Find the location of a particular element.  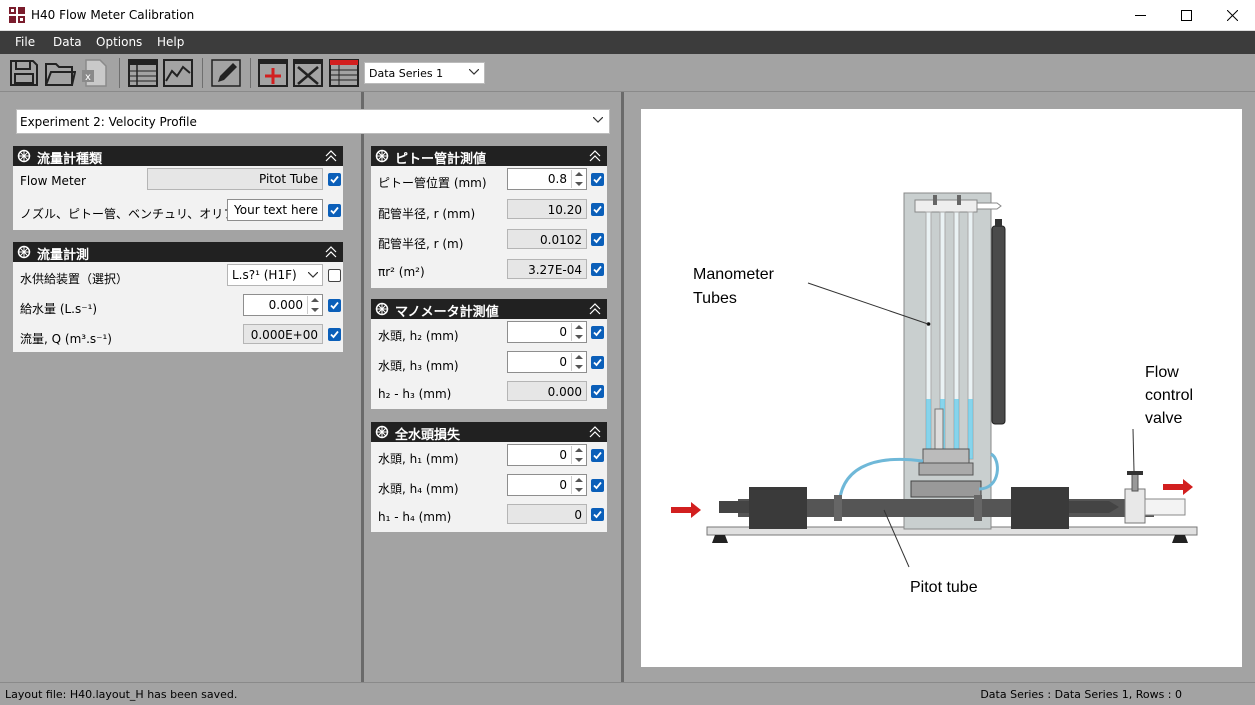

delete-row-icon is located at coordinates (308, 73).